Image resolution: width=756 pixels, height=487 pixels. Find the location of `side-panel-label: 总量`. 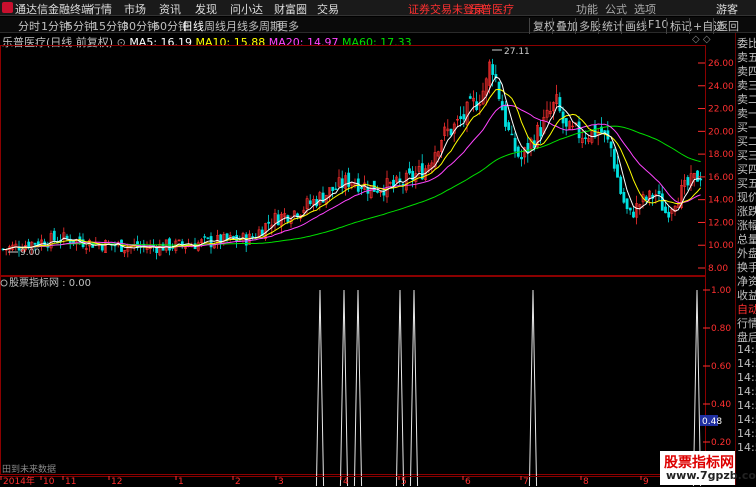

side-panel-label: 总量 is located at coordinates (746, 239).